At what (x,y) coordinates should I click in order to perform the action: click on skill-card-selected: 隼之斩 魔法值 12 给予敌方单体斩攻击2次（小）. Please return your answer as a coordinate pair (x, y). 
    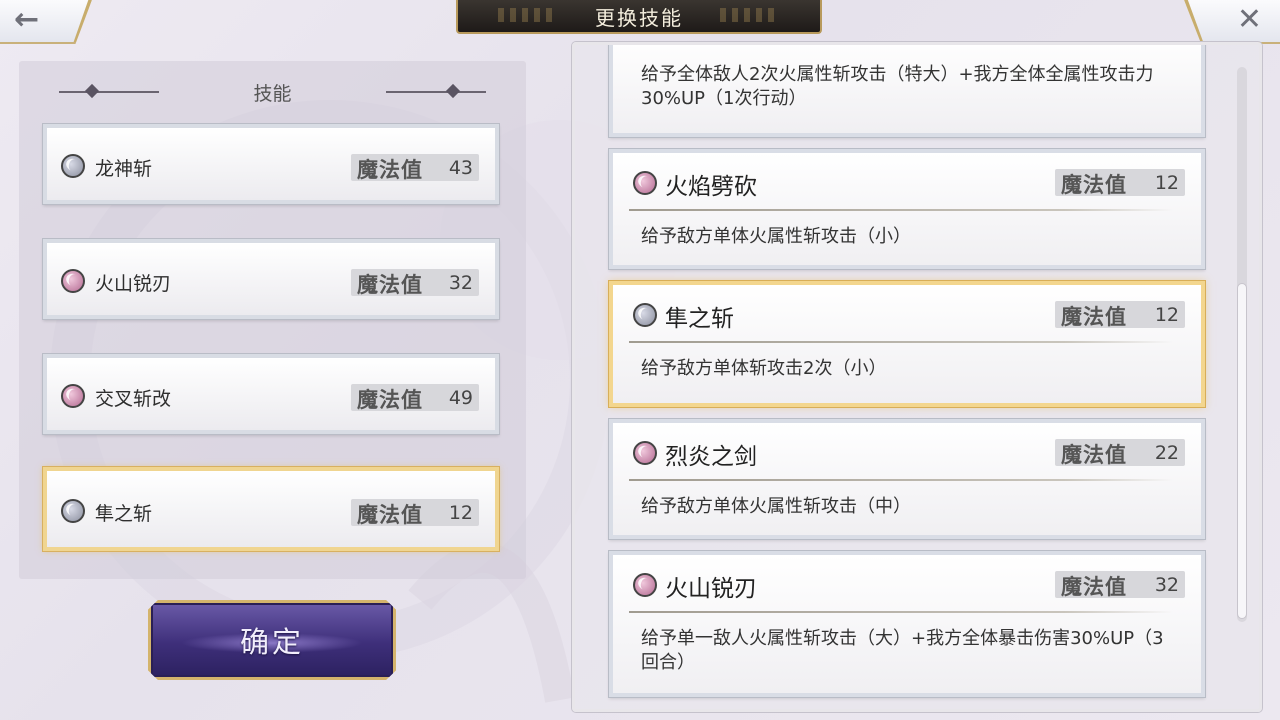
    Looking at the image, I should click on (907, 344).